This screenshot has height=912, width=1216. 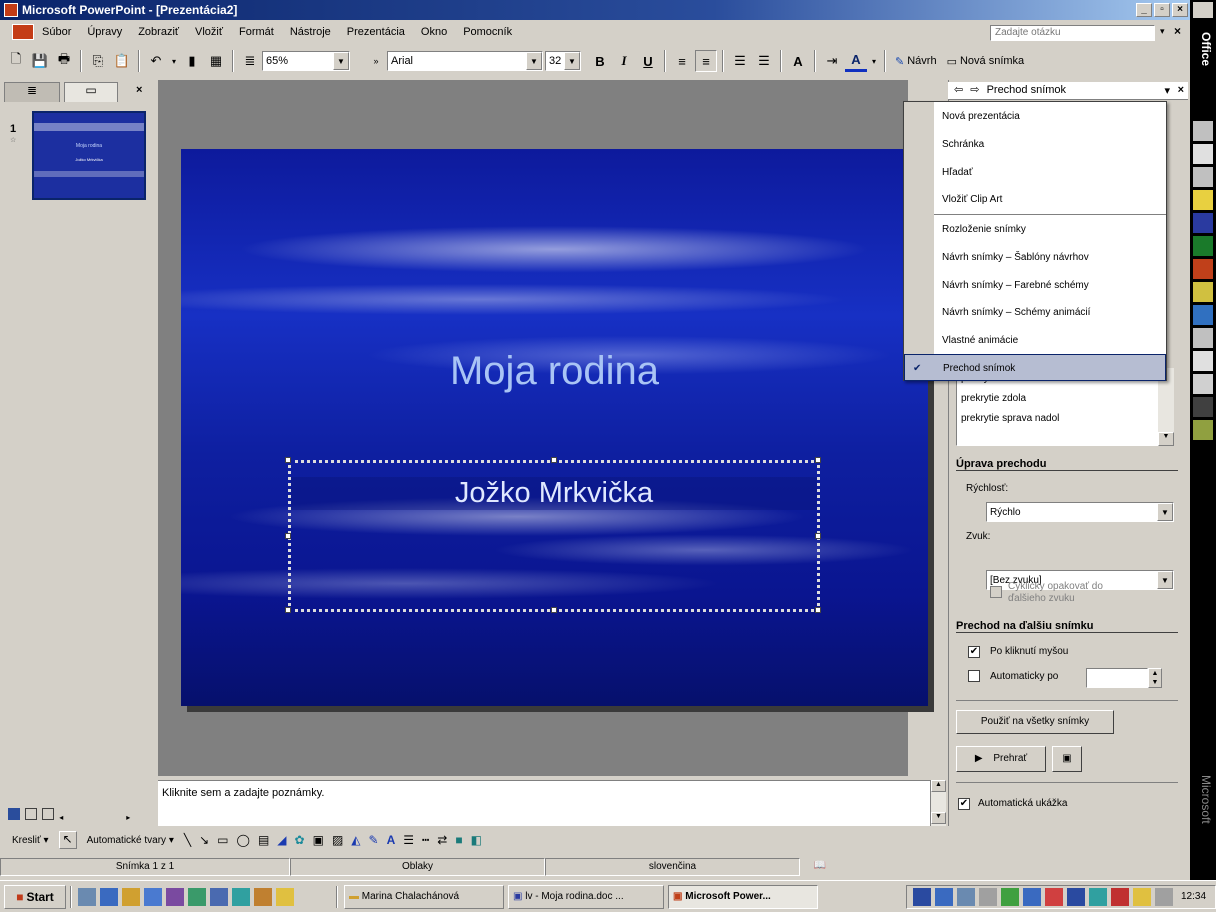 What do you see at coordinates (130, 840) in the screenshot?
I see `autoshapes-menu: Automatické tvary ▾` at bounding box center [130, 840].